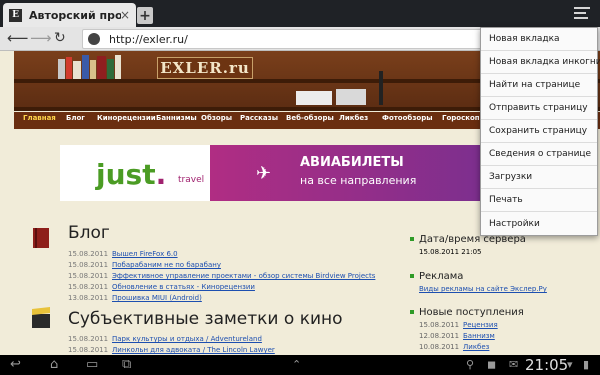  Describe the element at coordinates (39, 118) in the screenshot. I see `site-nav-item: Главная` at that location.